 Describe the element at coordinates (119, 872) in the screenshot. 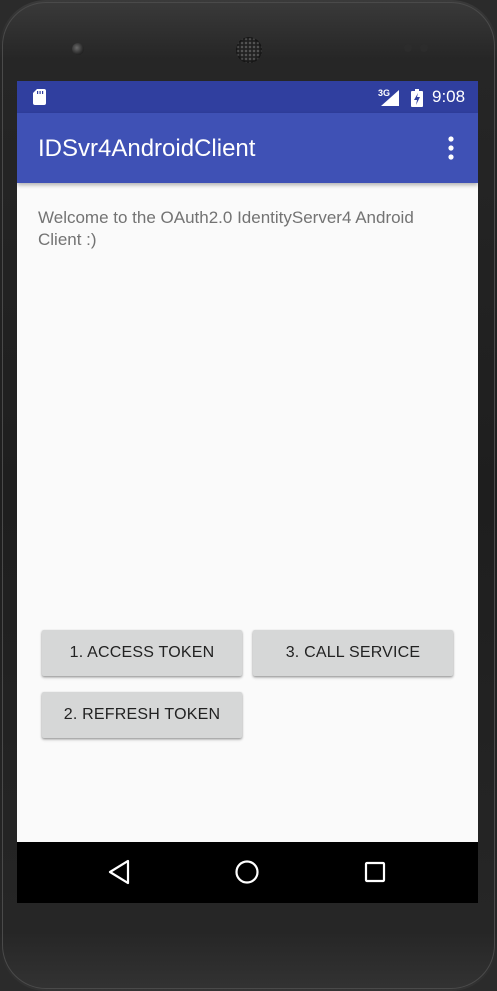

I see `back-icon` at that location.